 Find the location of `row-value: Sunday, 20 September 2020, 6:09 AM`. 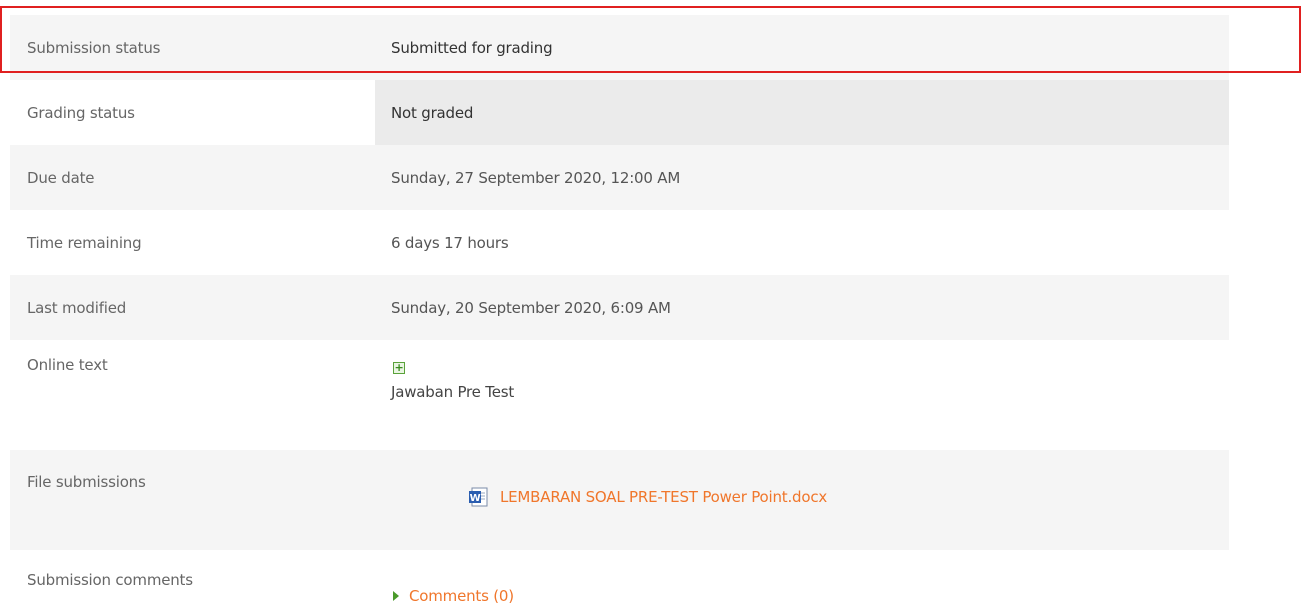

row-value: Sunday, 20 September 2020, 6:09 AM is located at coordinates (531, 307).